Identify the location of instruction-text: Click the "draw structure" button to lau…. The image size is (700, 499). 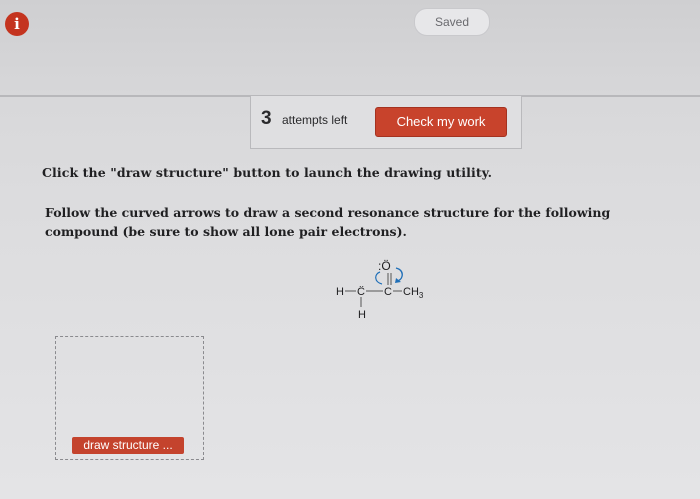
(267, 172).